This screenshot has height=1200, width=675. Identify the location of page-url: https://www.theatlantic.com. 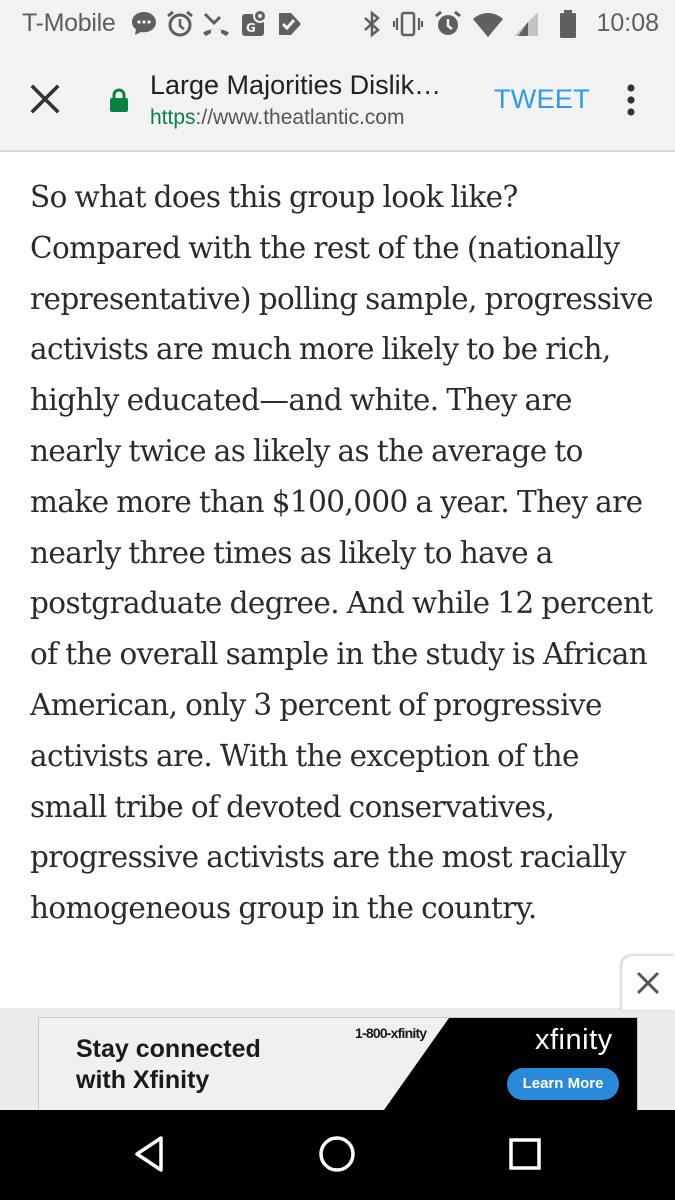
(277, 118).